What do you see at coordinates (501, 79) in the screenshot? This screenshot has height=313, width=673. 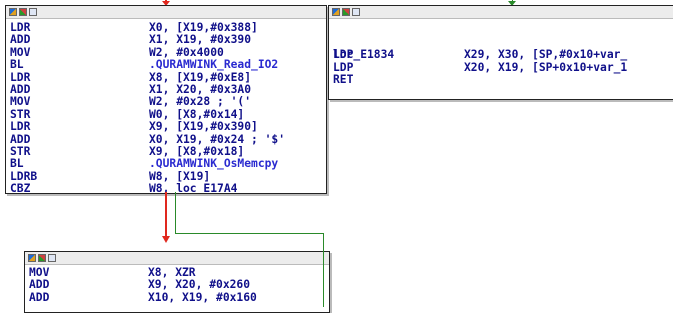 I see `instruction-line: RET` at bounding box center [501, 79].